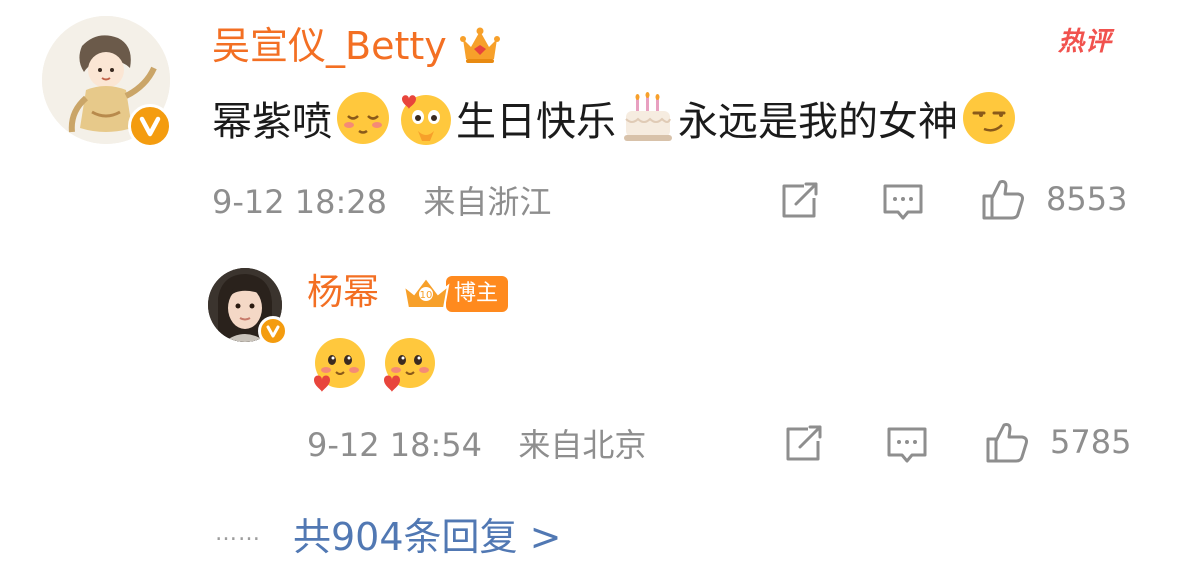 Image resolution: width=1179 pixels, height=585 pixels. What do you see at coordinates (536, 122) in the screenshot?
I see `comment-text-part-2: 生日快乐` at bounding box center [536, 122].